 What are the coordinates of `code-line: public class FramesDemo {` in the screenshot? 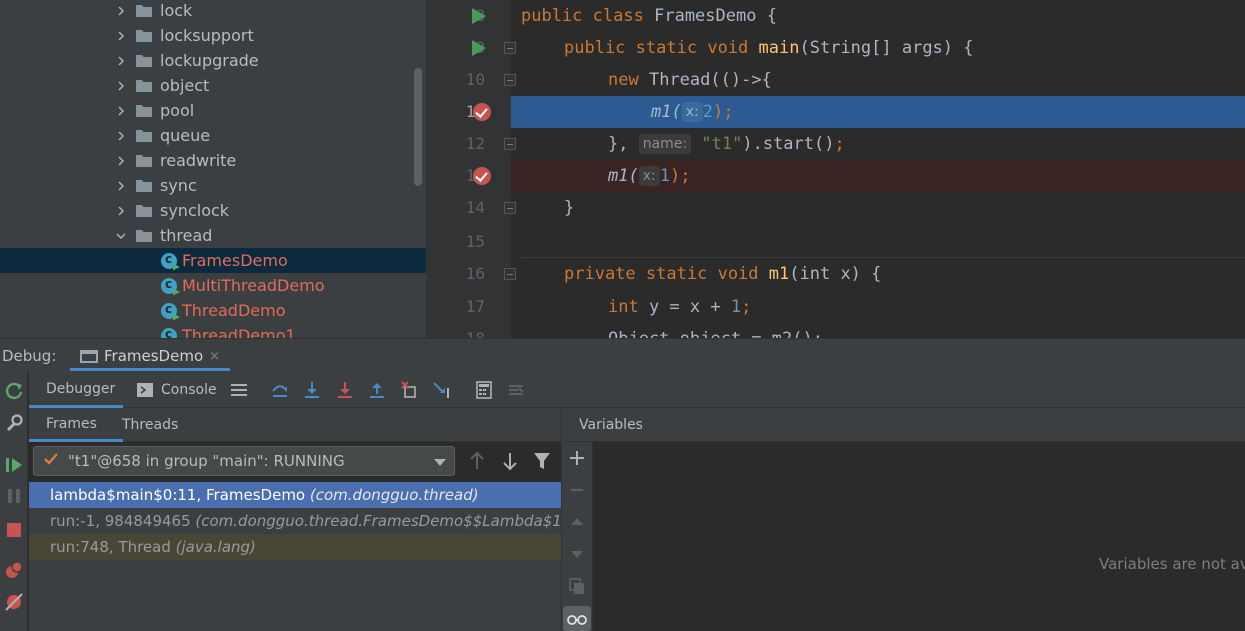 It's located at (878, 16).